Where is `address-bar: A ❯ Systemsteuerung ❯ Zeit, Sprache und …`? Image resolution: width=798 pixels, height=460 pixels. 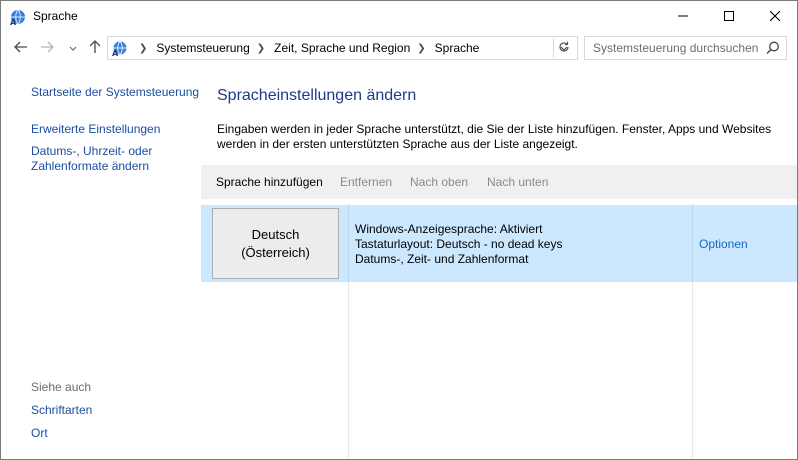
address-bar: A ❯ Systemsteuerung ❯ Zeit, Sprache und … is located at coordinates (342, 48).